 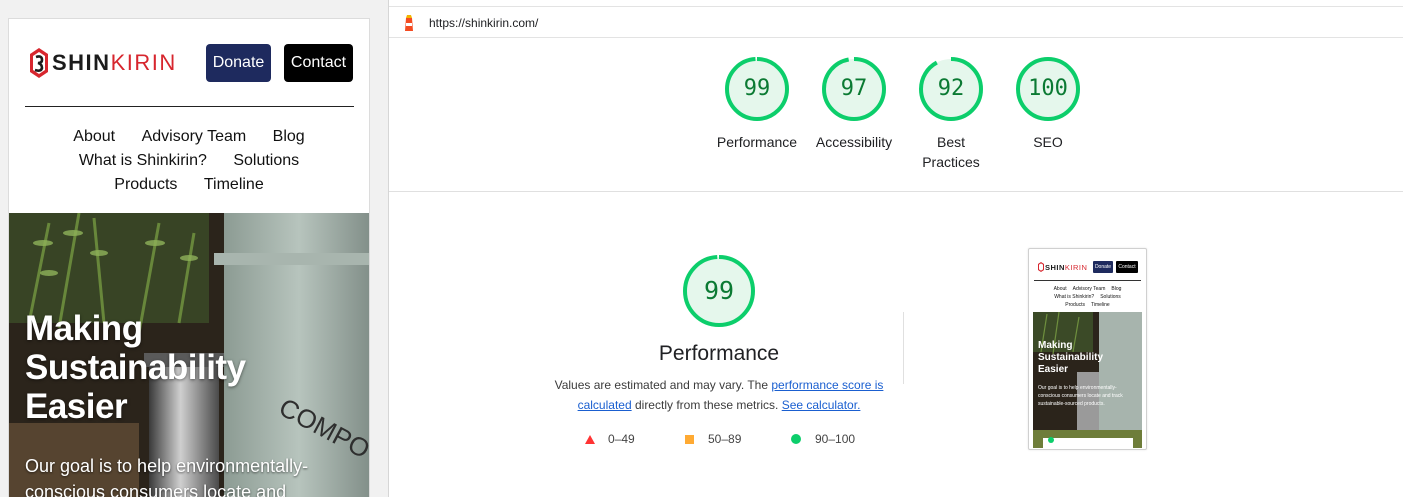 I want to click on legend-fail: 0–49, so click(x=610, y=439).